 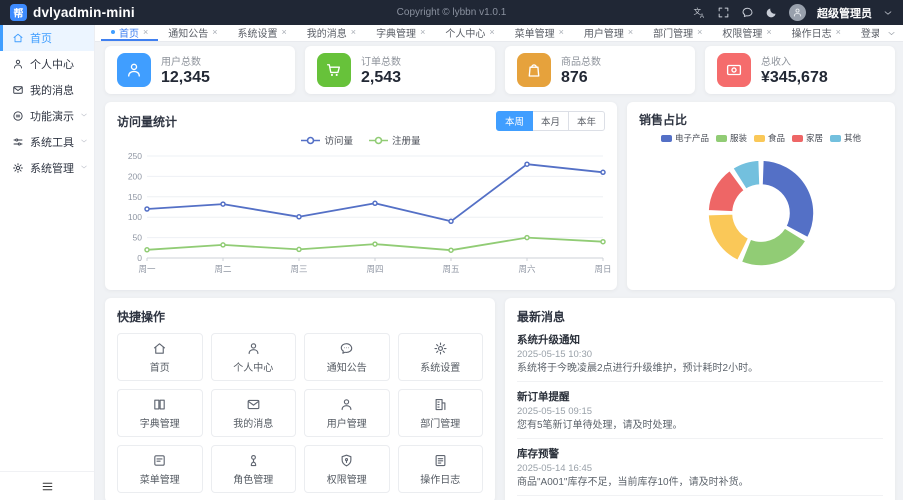 What do you see at coordinates (440, 357) in the screenshot?
I see `quick-op-系统设置: 系统设置` at bounding box center [440, 357].